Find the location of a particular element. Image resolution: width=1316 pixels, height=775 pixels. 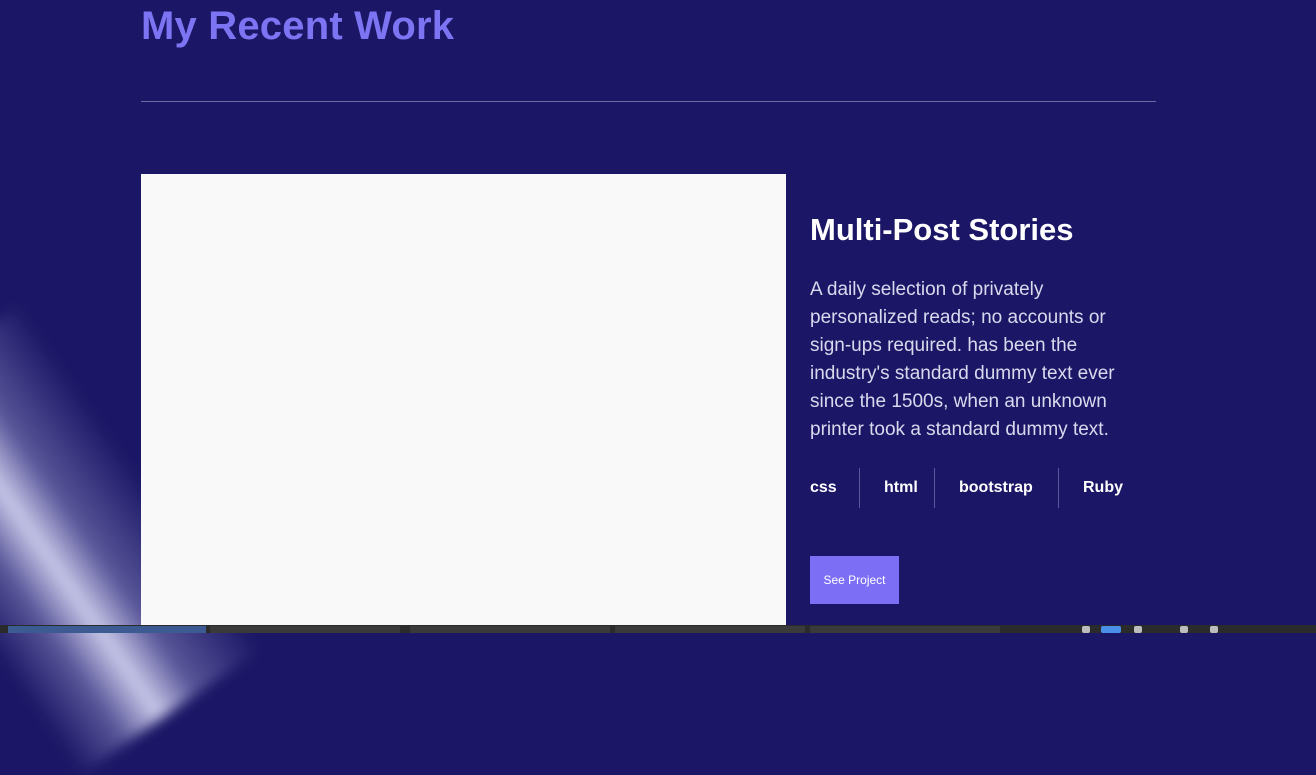

tag-ruby: Ruby is located at coordinates (1103, 487).